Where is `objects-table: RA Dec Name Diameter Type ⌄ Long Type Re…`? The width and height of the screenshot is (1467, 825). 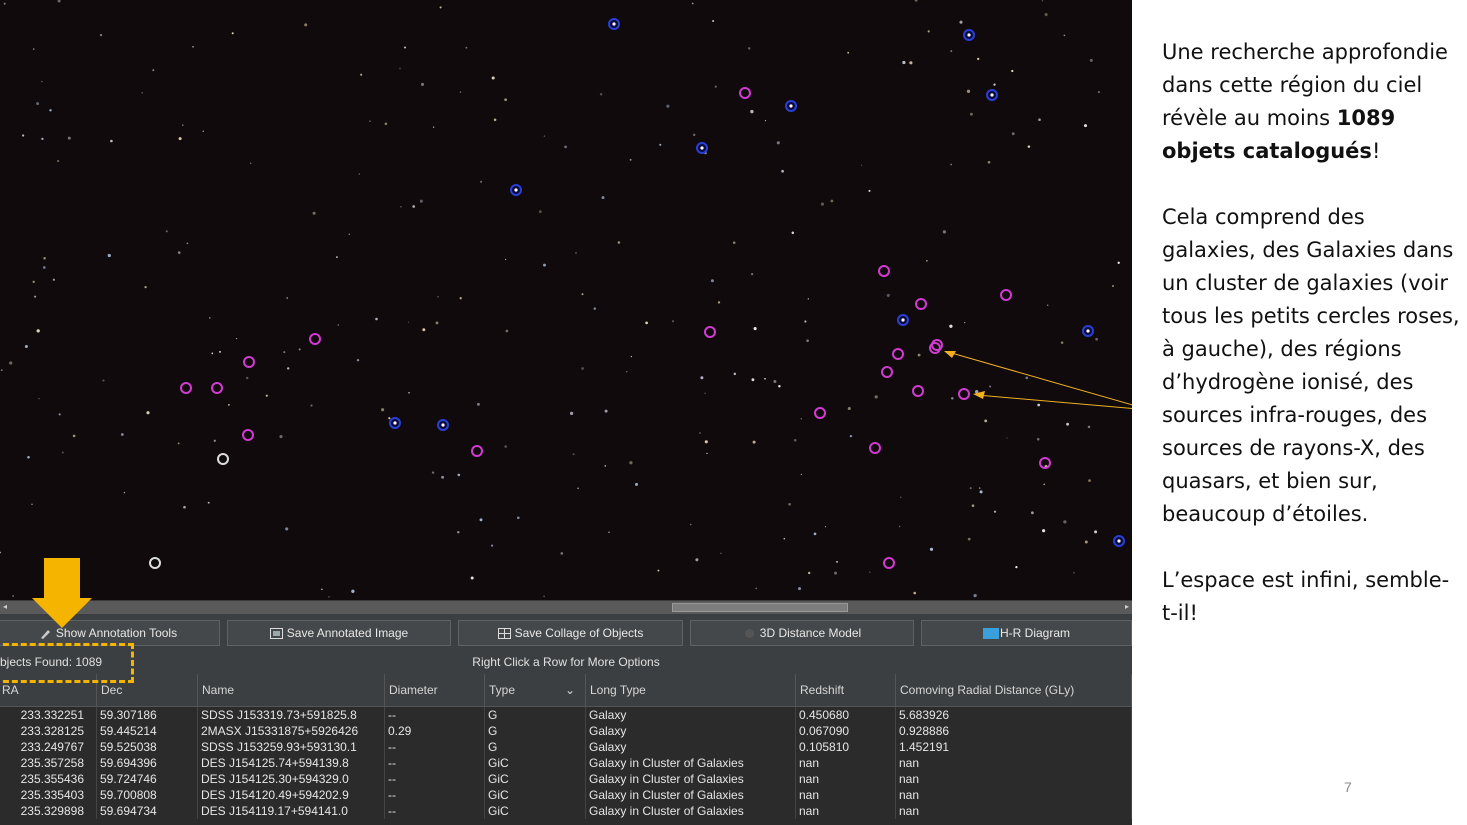 objects-table: RA Dec Name Diameter Type ⌄ Long Type Re… is located at coordinates (566, 749).